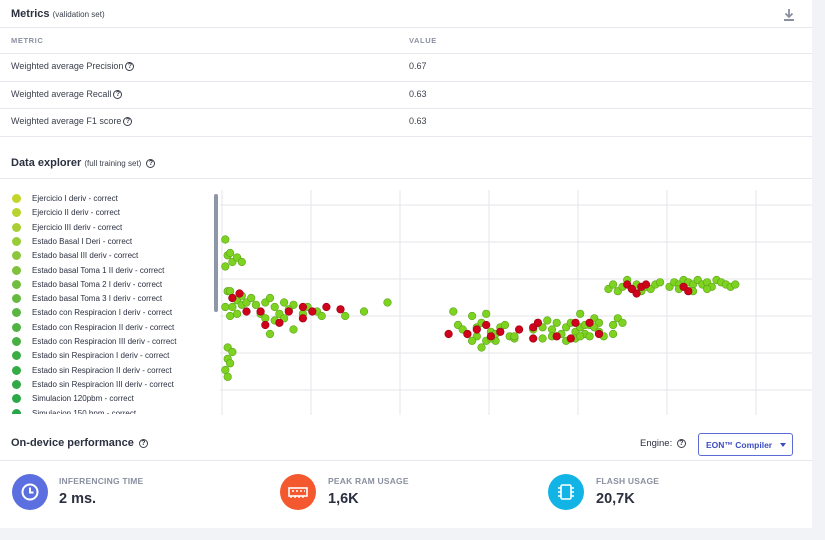 The height and width of the screenshot is (540, 825). What do you see at coordinates (72, 121) in the screenshot?
I see `metric-row-label: Weighted average F1 score?` at bounding box center [72, 121].